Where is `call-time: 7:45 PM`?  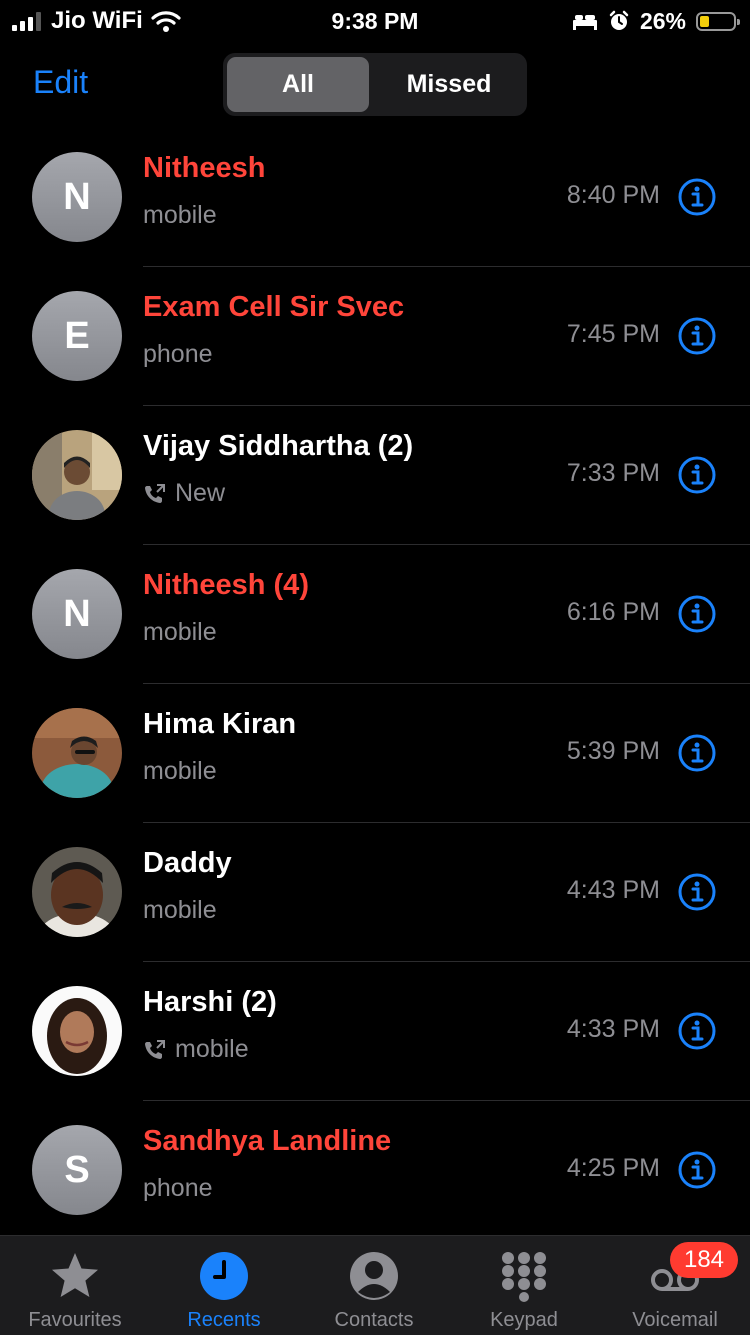 call-time: 7:45 PM is located at coordinates (613, 334).